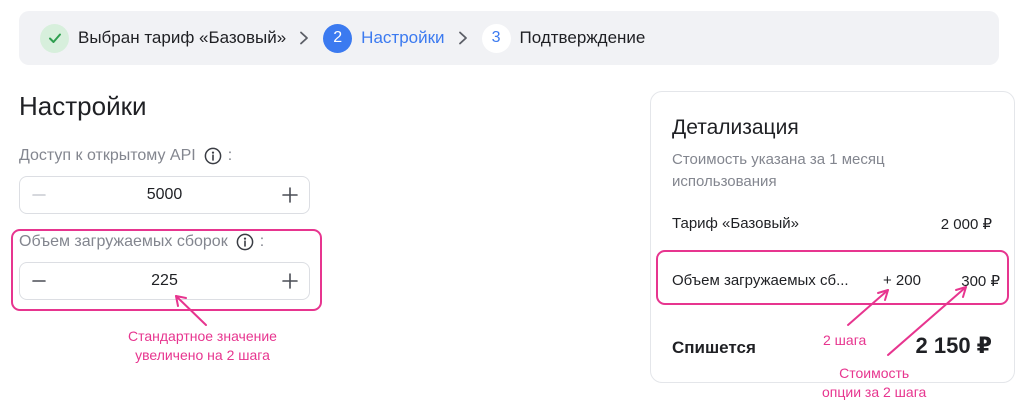 The image size is (1029, 410). What do you see at coordinates (582, 37) in the screenshot?
I see `step-confirmation-label: Подтверждение` at bounding box center [582, 37].